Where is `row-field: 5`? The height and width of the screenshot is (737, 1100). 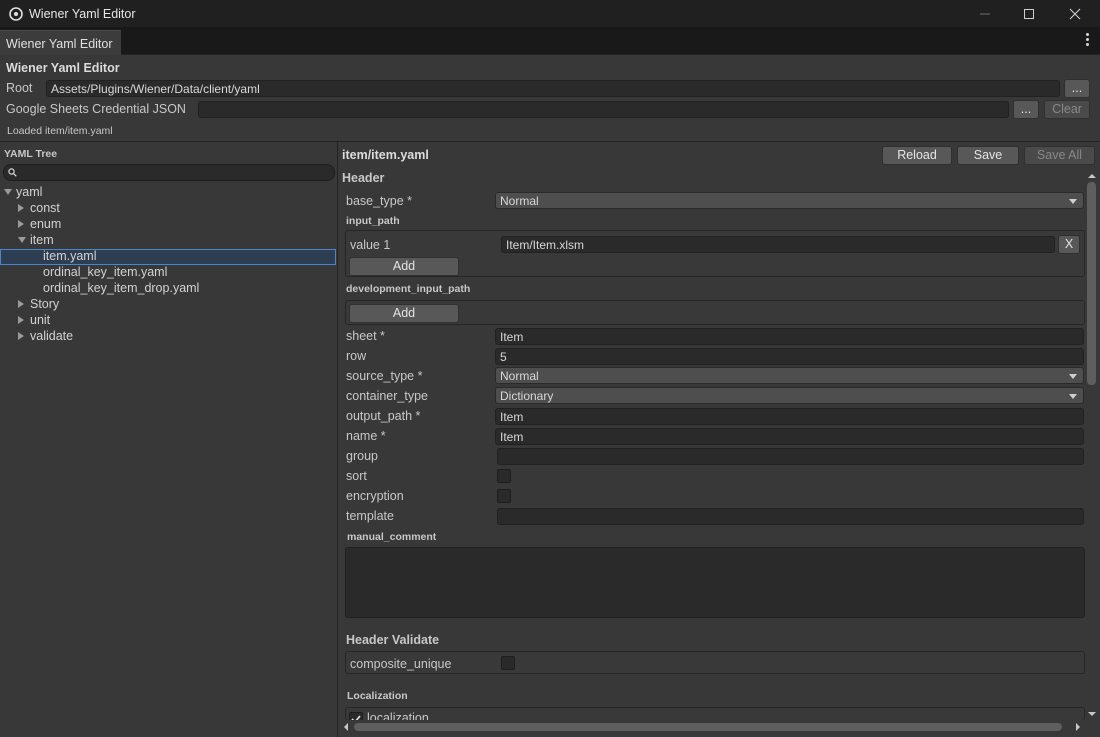
row-field: 5 is located at coordinates (789, 356).